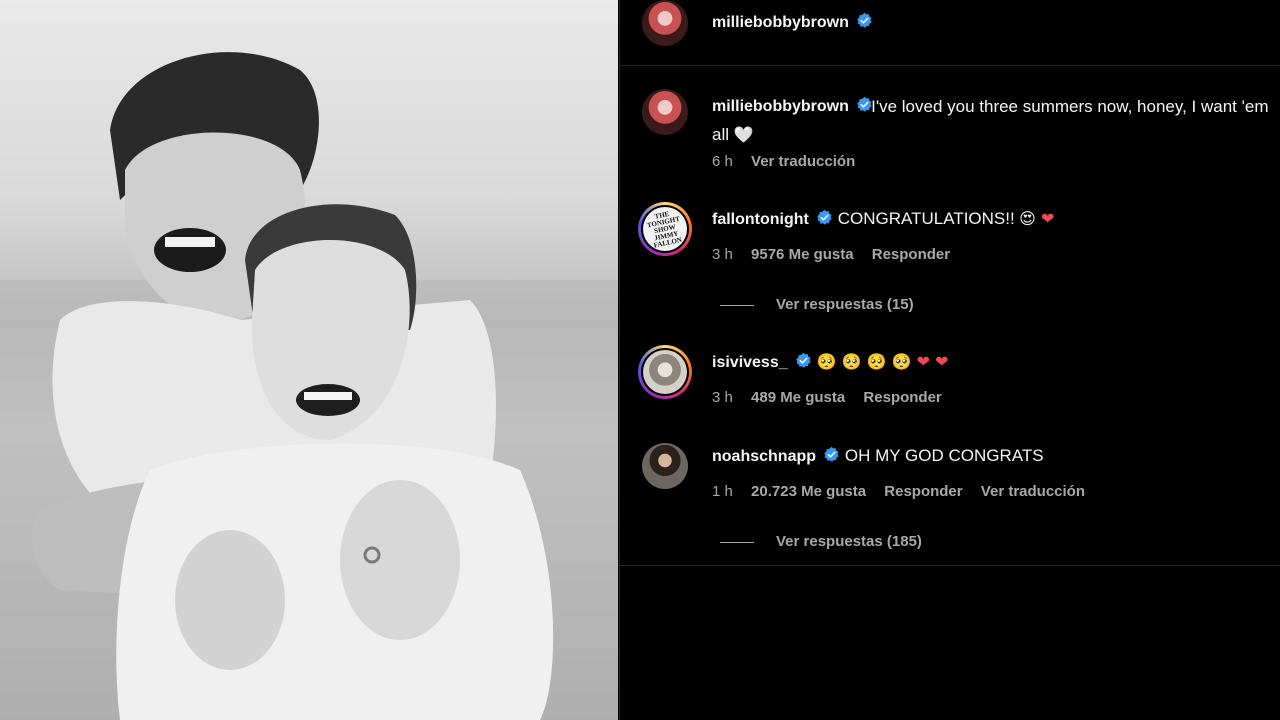  Describe the element at coordinates (803, 161) in the screenshot. I see `caption-translate-button: Ver traducción` at that location.